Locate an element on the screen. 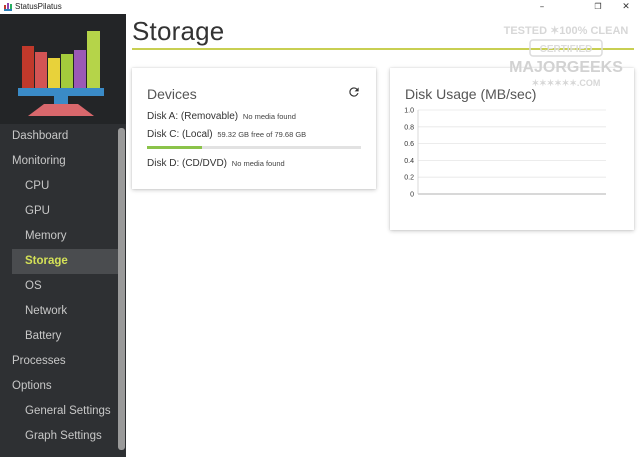  sidebar-item-storage: Storage is located at coordinates (65, 261).